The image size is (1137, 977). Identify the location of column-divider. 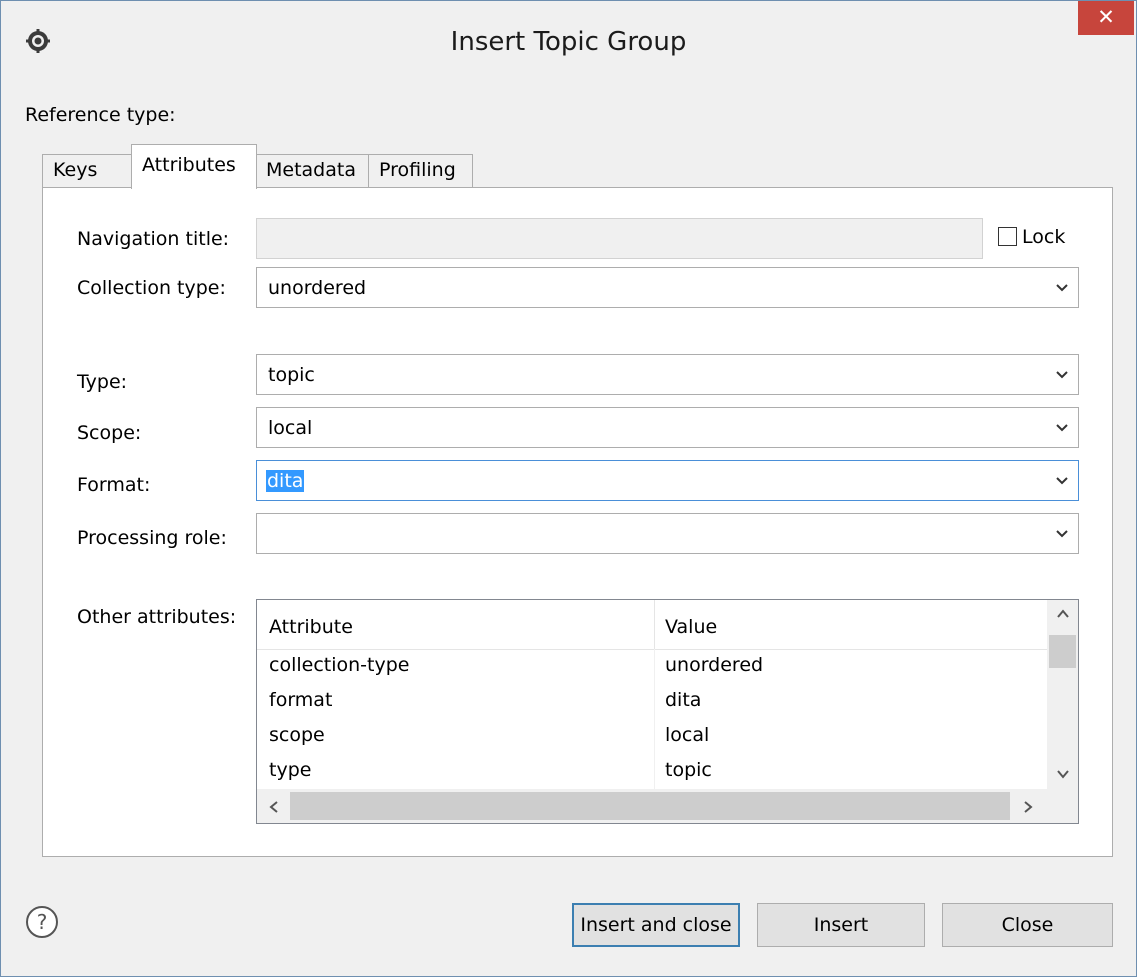
(654, 624).